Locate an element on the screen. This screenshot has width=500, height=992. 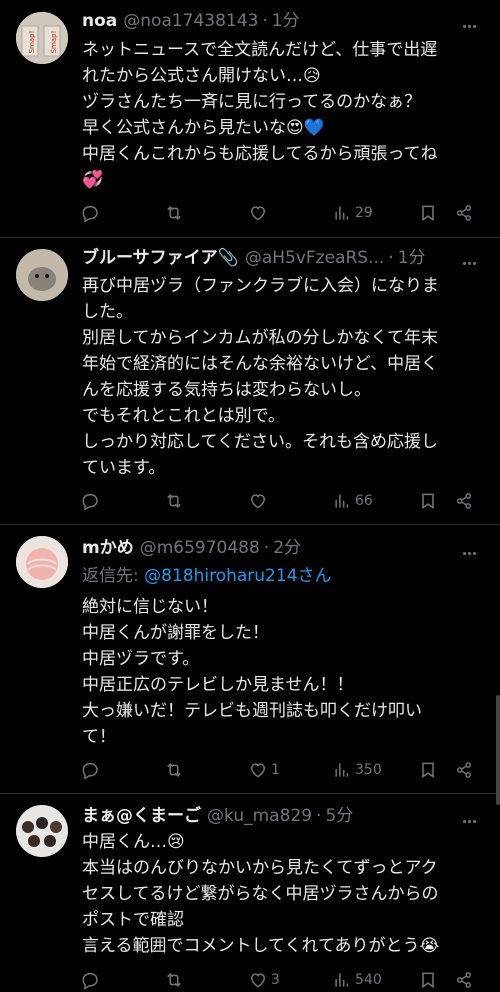
post-line: セスしてるけど繋がらなく中居ヅラさんからの is located at coordinates (260, 894).